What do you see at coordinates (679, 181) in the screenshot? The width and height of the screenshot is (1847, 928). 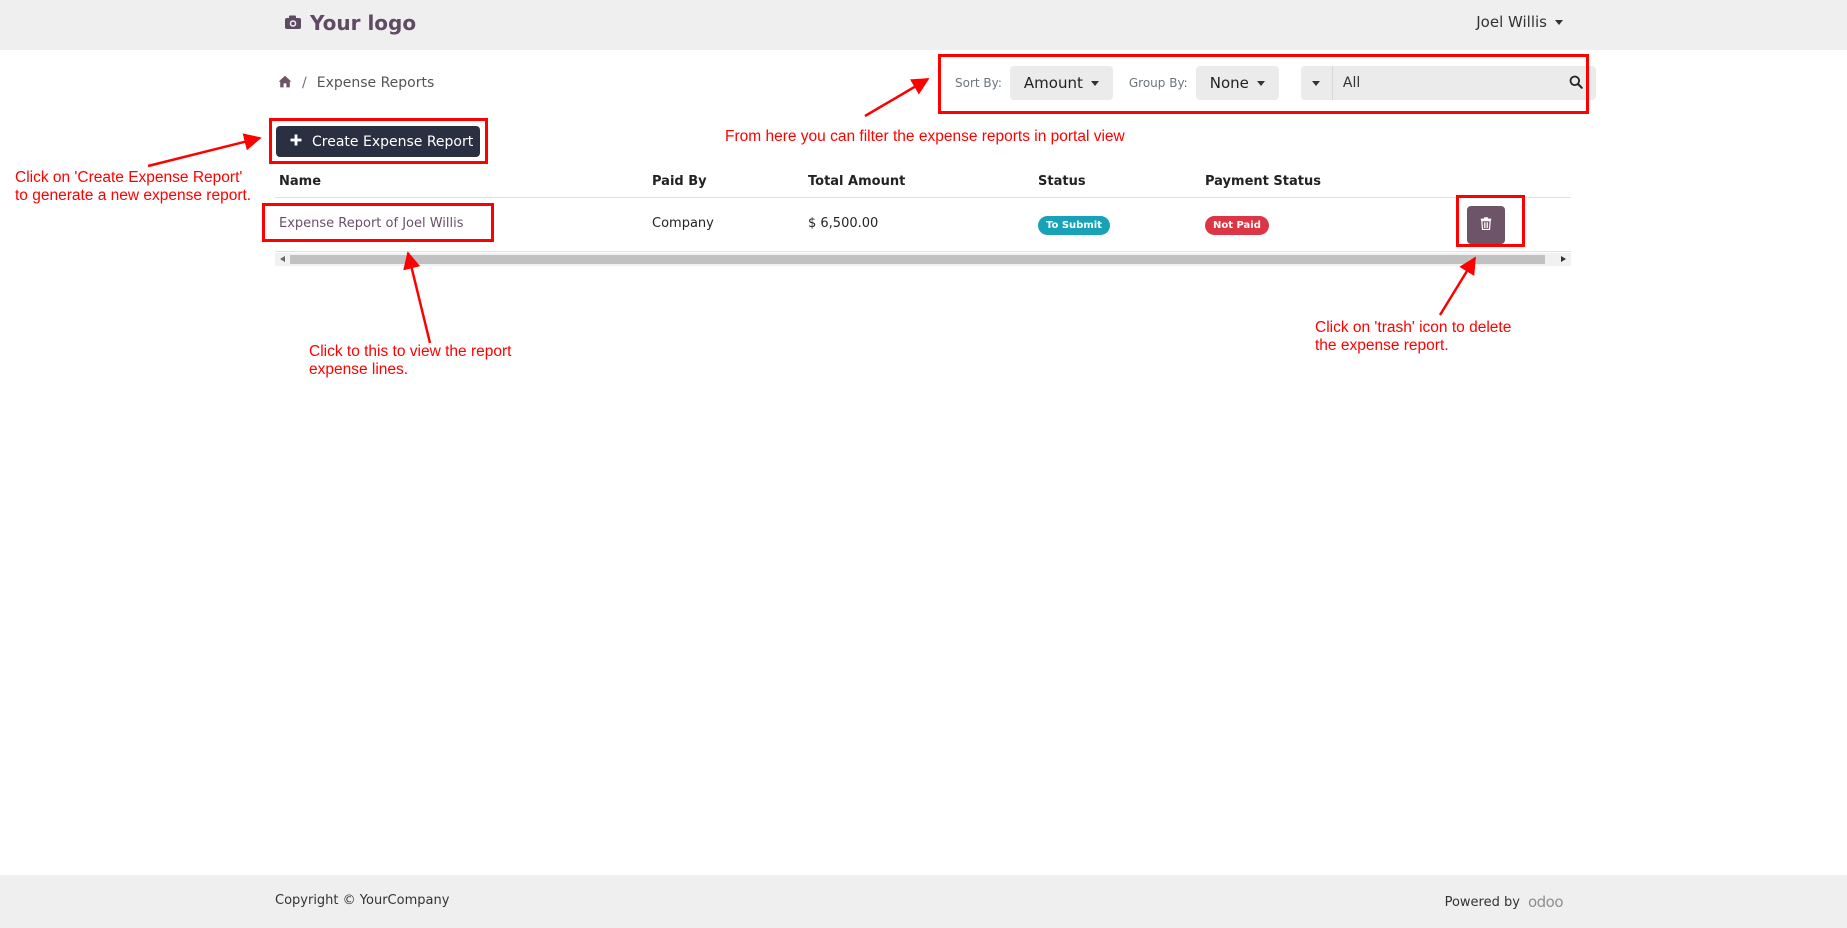 I see `column-header-paid-by: Paid By` at bounding box center [679, 181].